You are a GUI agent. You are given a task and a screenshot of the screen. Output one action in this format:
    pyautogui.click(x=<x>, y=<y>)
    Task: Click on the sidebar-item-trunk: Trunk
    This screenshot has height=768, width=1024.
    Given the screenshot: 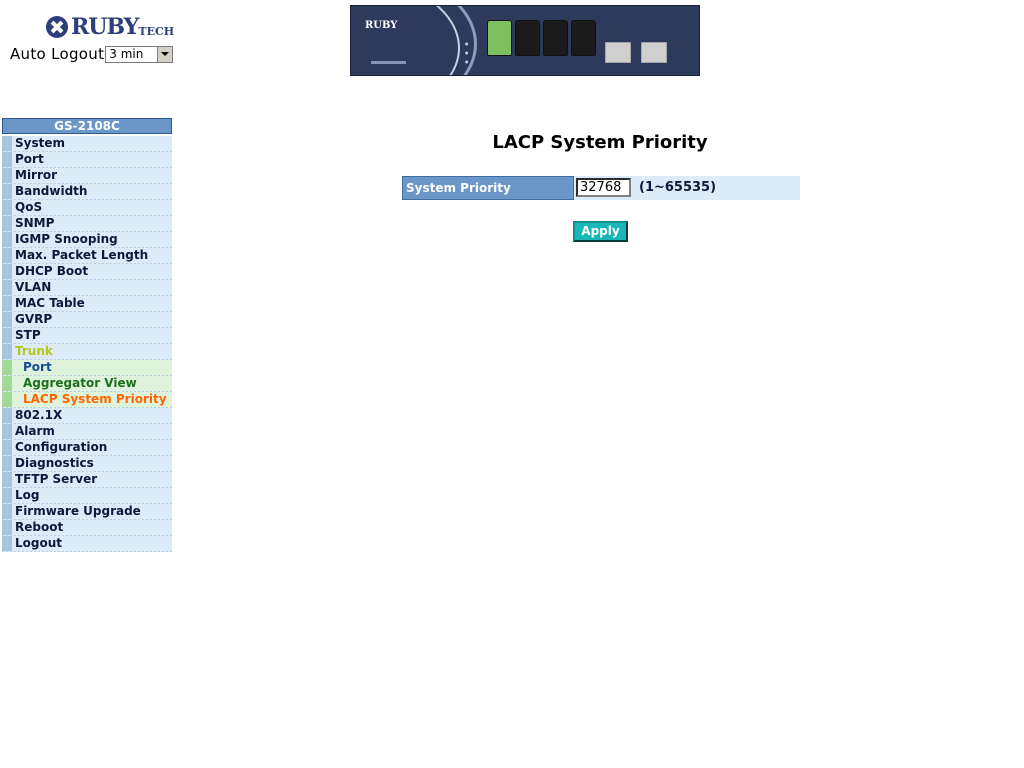 What is the action you would take?
    pyautogui.click(x=87, y=352)
    